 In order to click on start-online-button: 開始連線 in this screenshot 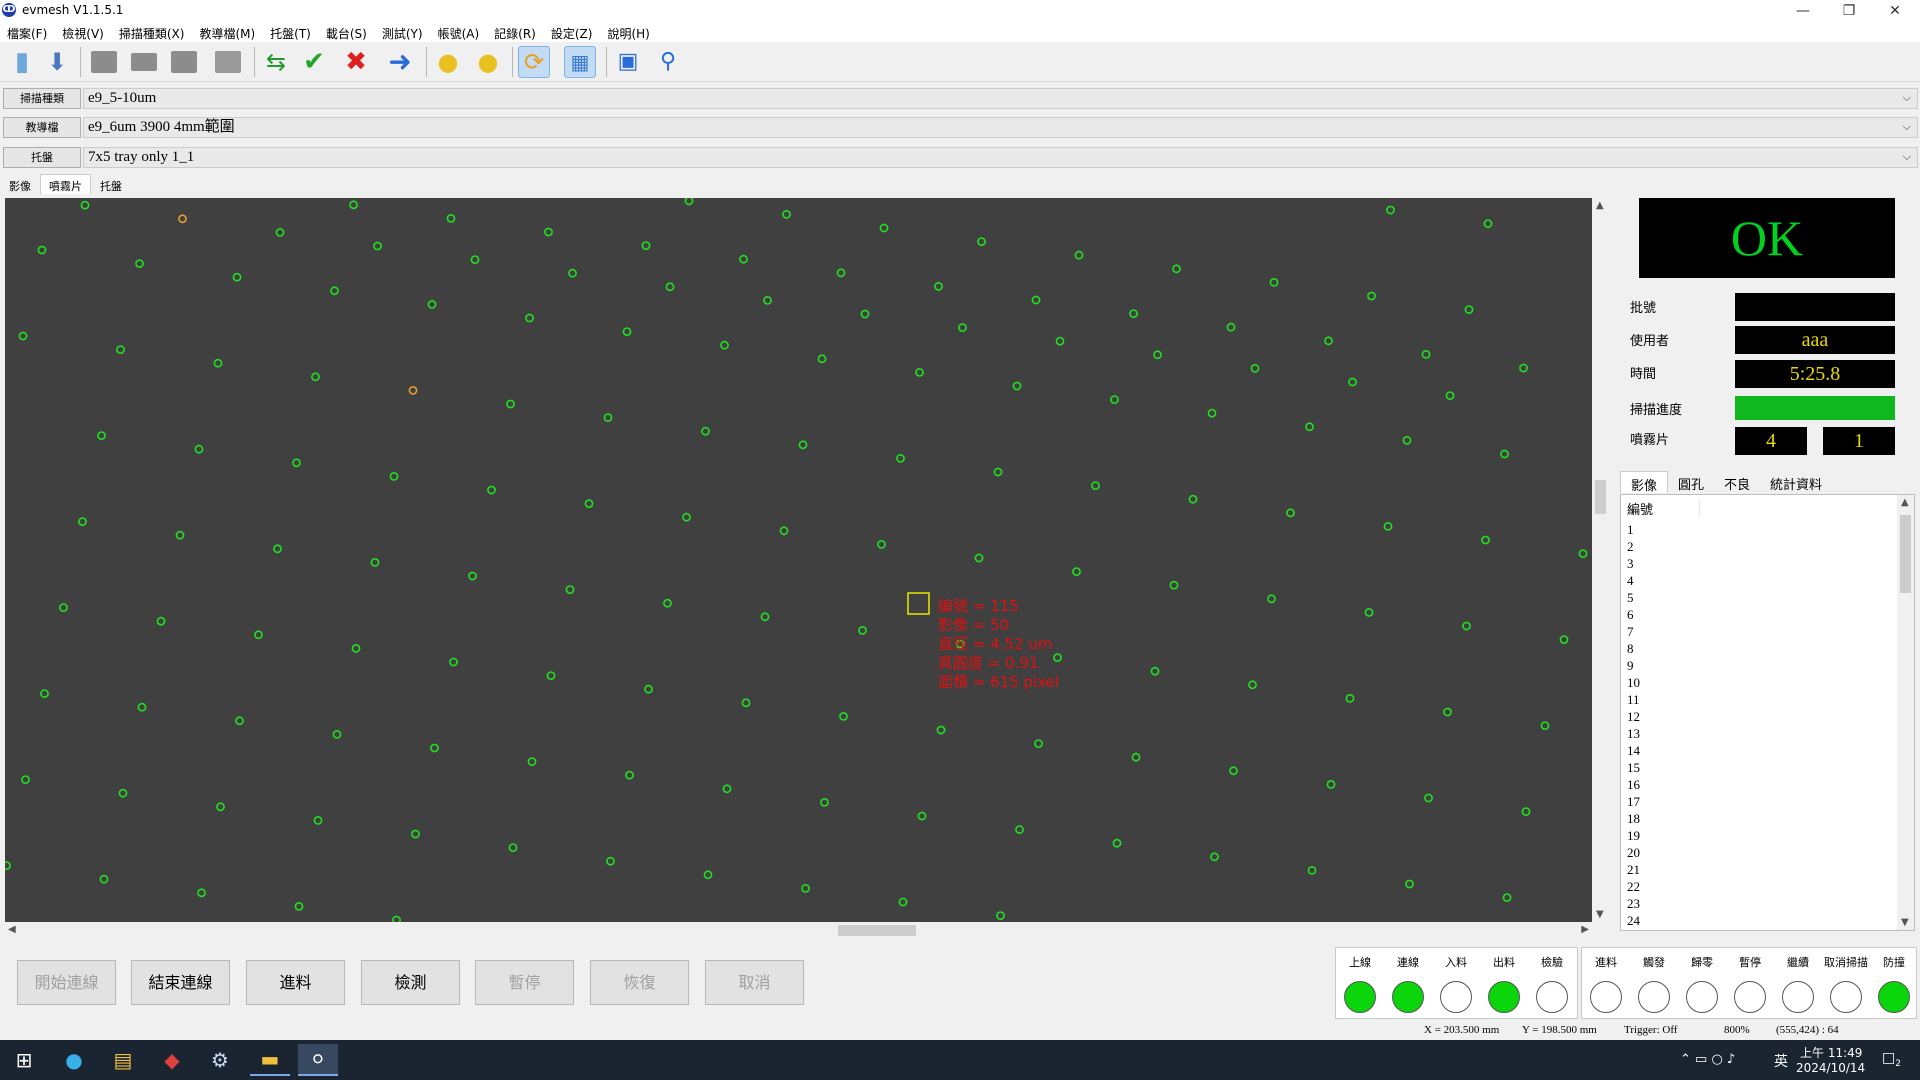, I will do `click(66, 982)`.